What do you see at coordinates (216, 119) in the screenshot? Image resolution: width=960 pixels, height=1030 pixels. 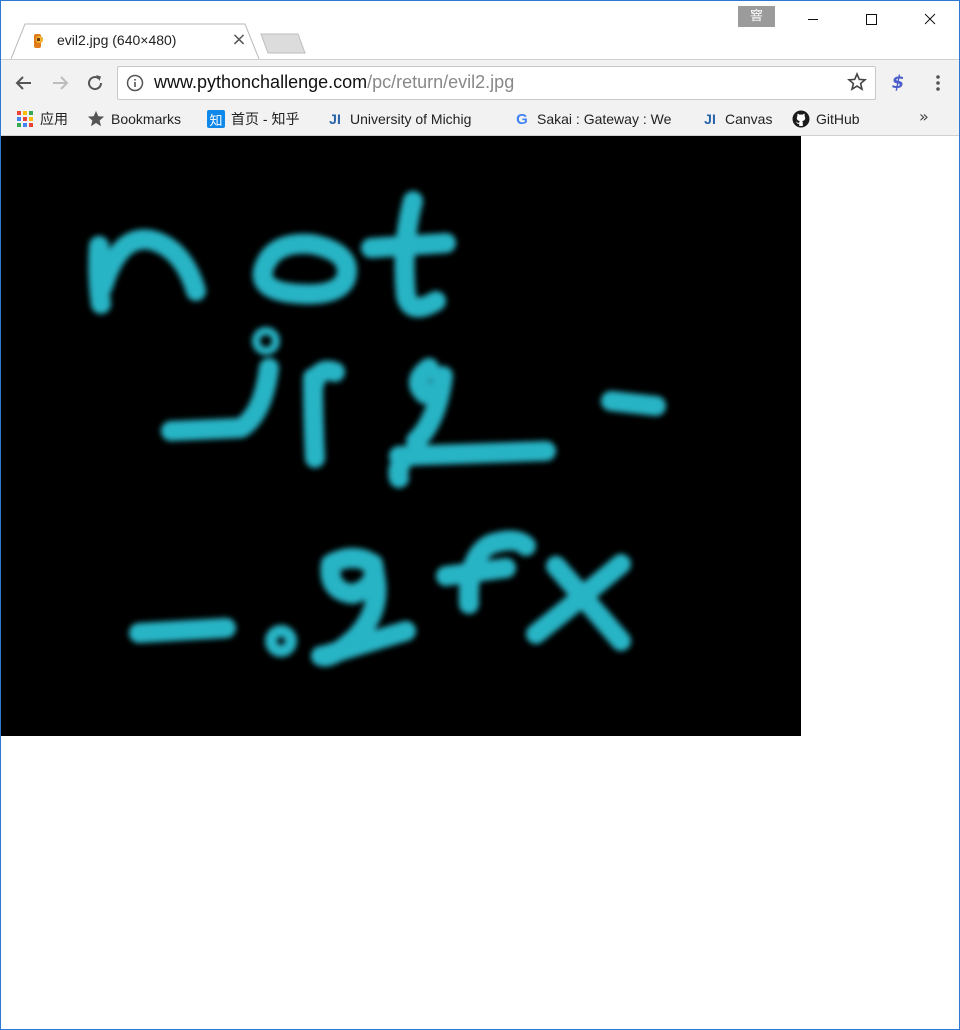 I see `zhihu-icon: 知` at bounding box center [216, 119].